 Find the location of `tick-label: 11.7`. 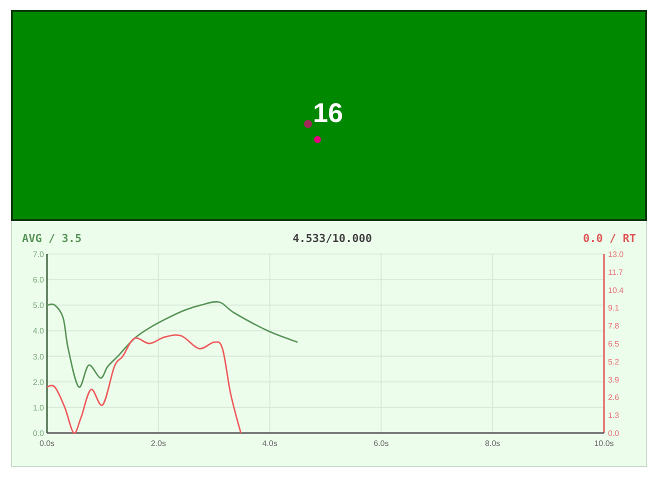

tick-label: 11.7 is located at coordinates (615, 272).